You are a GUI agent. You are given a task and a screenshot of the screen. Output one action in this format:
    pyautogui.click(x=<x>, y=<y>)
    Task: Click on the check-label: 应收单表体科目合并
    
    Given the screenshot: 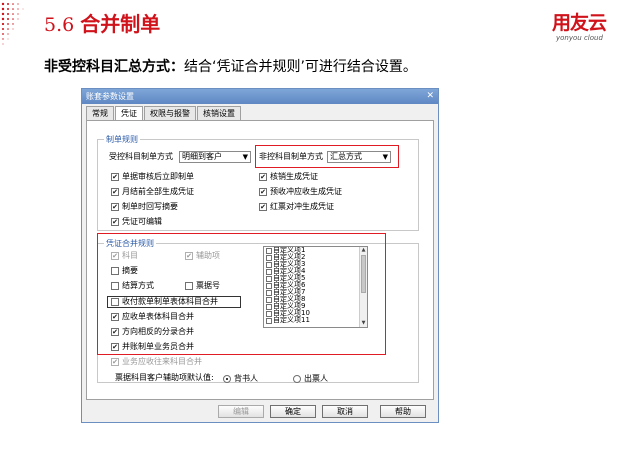 What is the action you would take?
    pyautogui.click(x=158, y=316)
    